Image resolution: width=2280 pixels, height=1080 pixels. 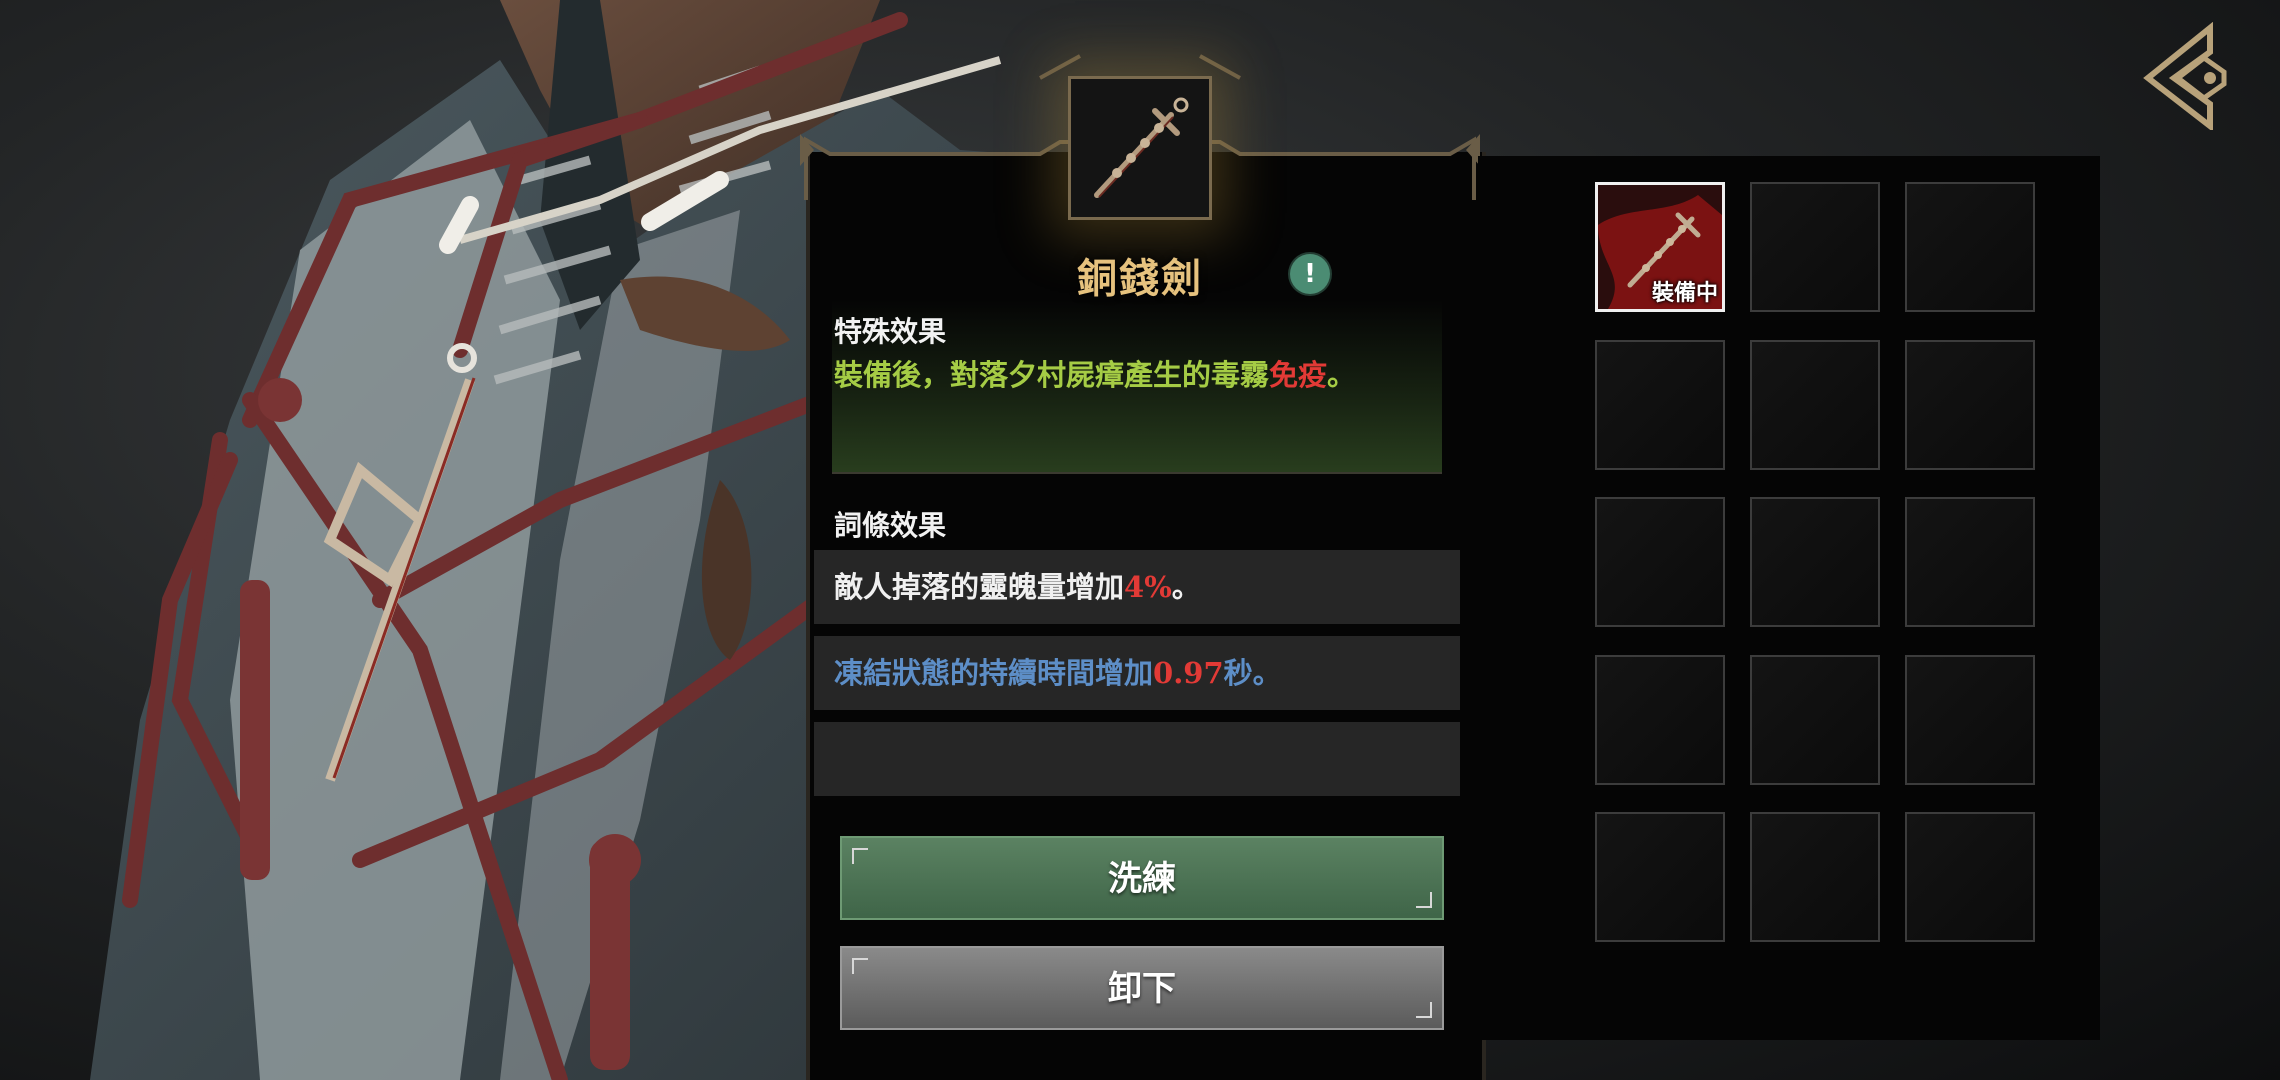 What do you see at coordinates (1298, 375) in the screenshot?
I see `special-effect-highlight: 免疫` at bounding box center [1298, 375].